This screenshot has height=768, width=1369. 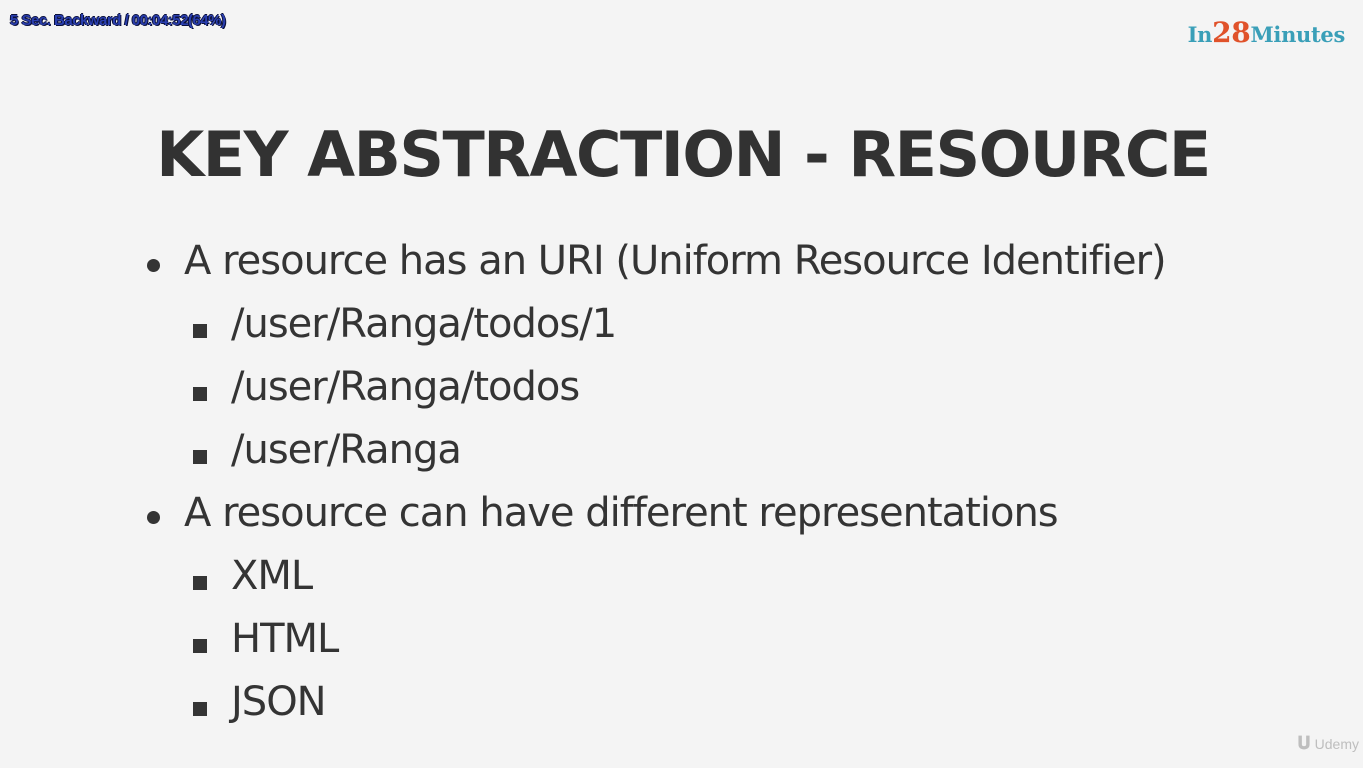 I want to click on watermark-text: Udemy, so click(x=1336, y=743).